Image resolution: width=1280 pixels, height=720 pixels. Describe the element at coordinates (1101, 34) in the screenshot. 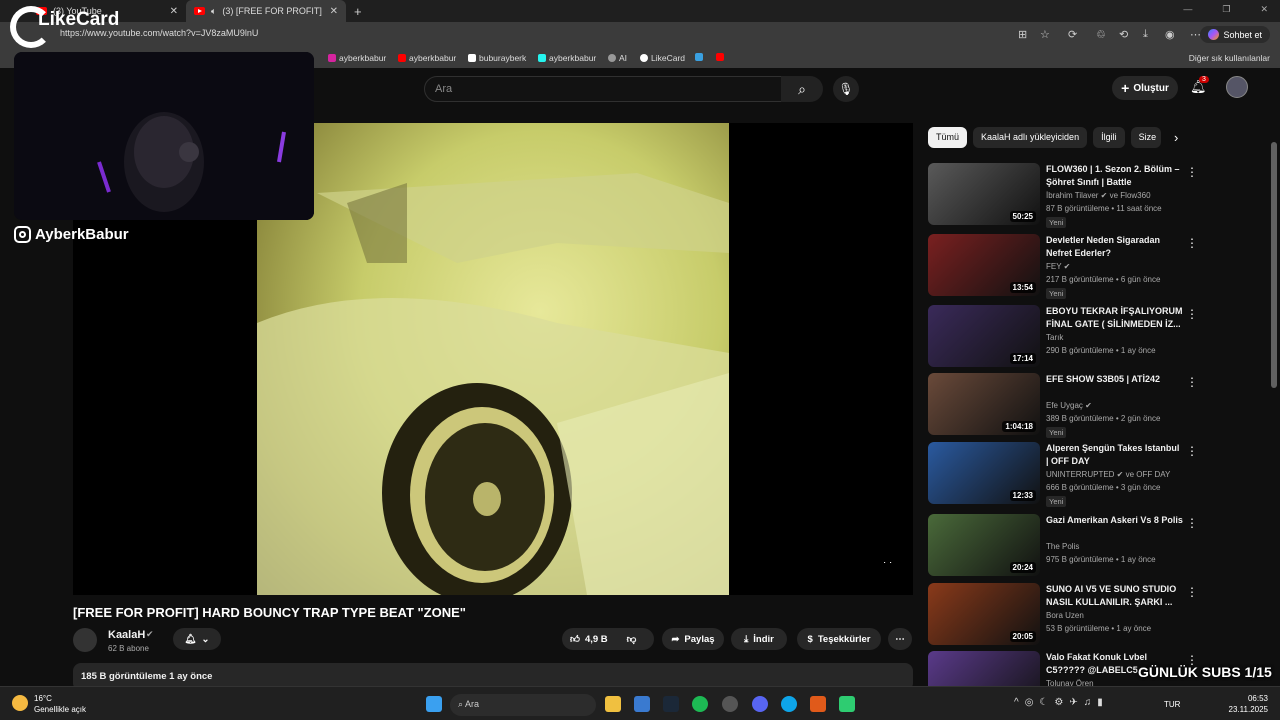

I see `favorites-icon: ♲` at that location.